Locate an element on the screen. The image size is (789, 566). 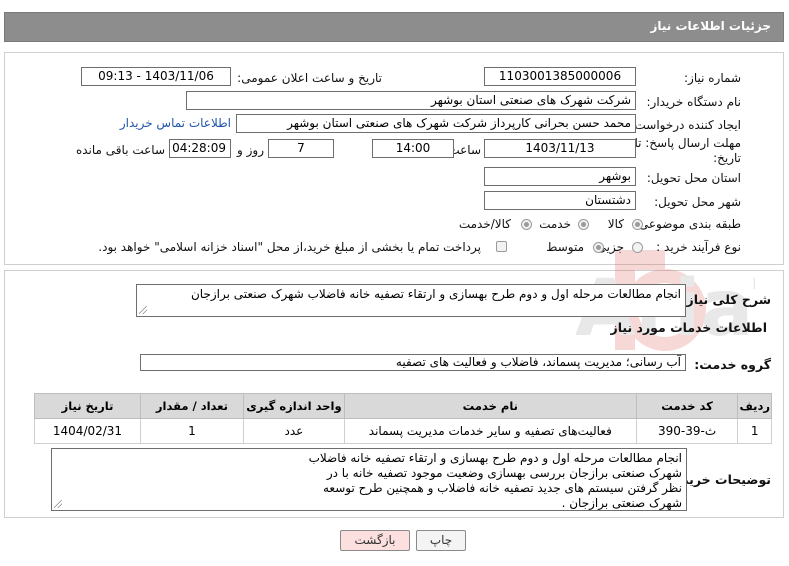
category-radio-goods is located at coordinates (637, 224).